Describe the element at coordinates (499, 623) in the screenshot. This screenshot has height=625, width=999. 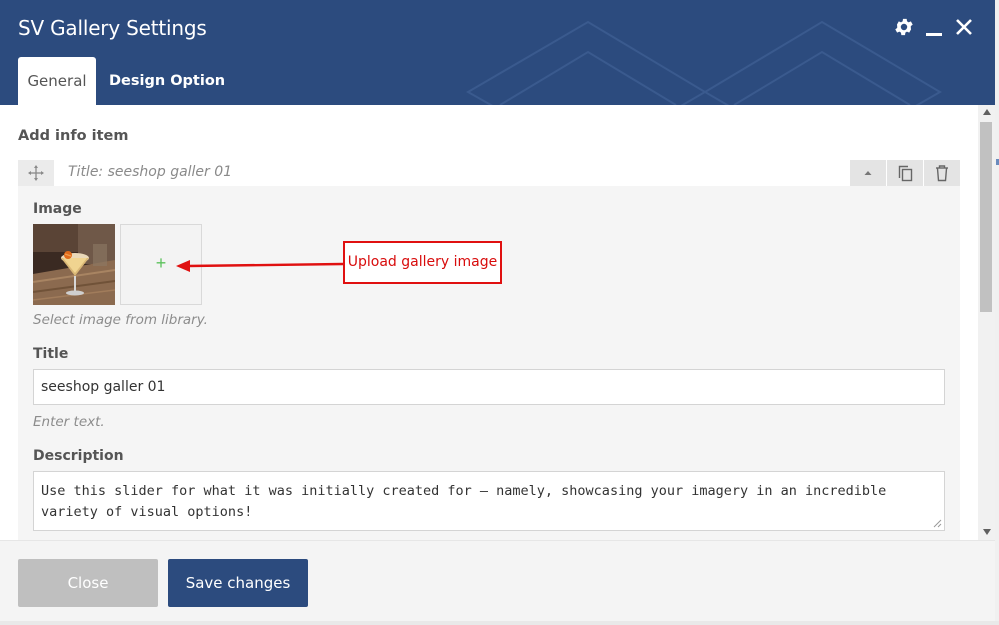
I see `background-bottom-edge` at that location.